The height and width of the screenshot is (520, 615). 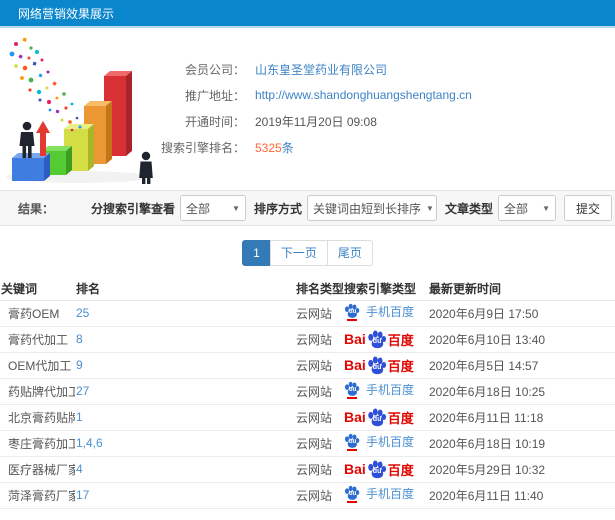 What do you see at coordinates (515, 208) in the screenshot?
I see `selected-option: 全部` at bounding box center [515, 208].